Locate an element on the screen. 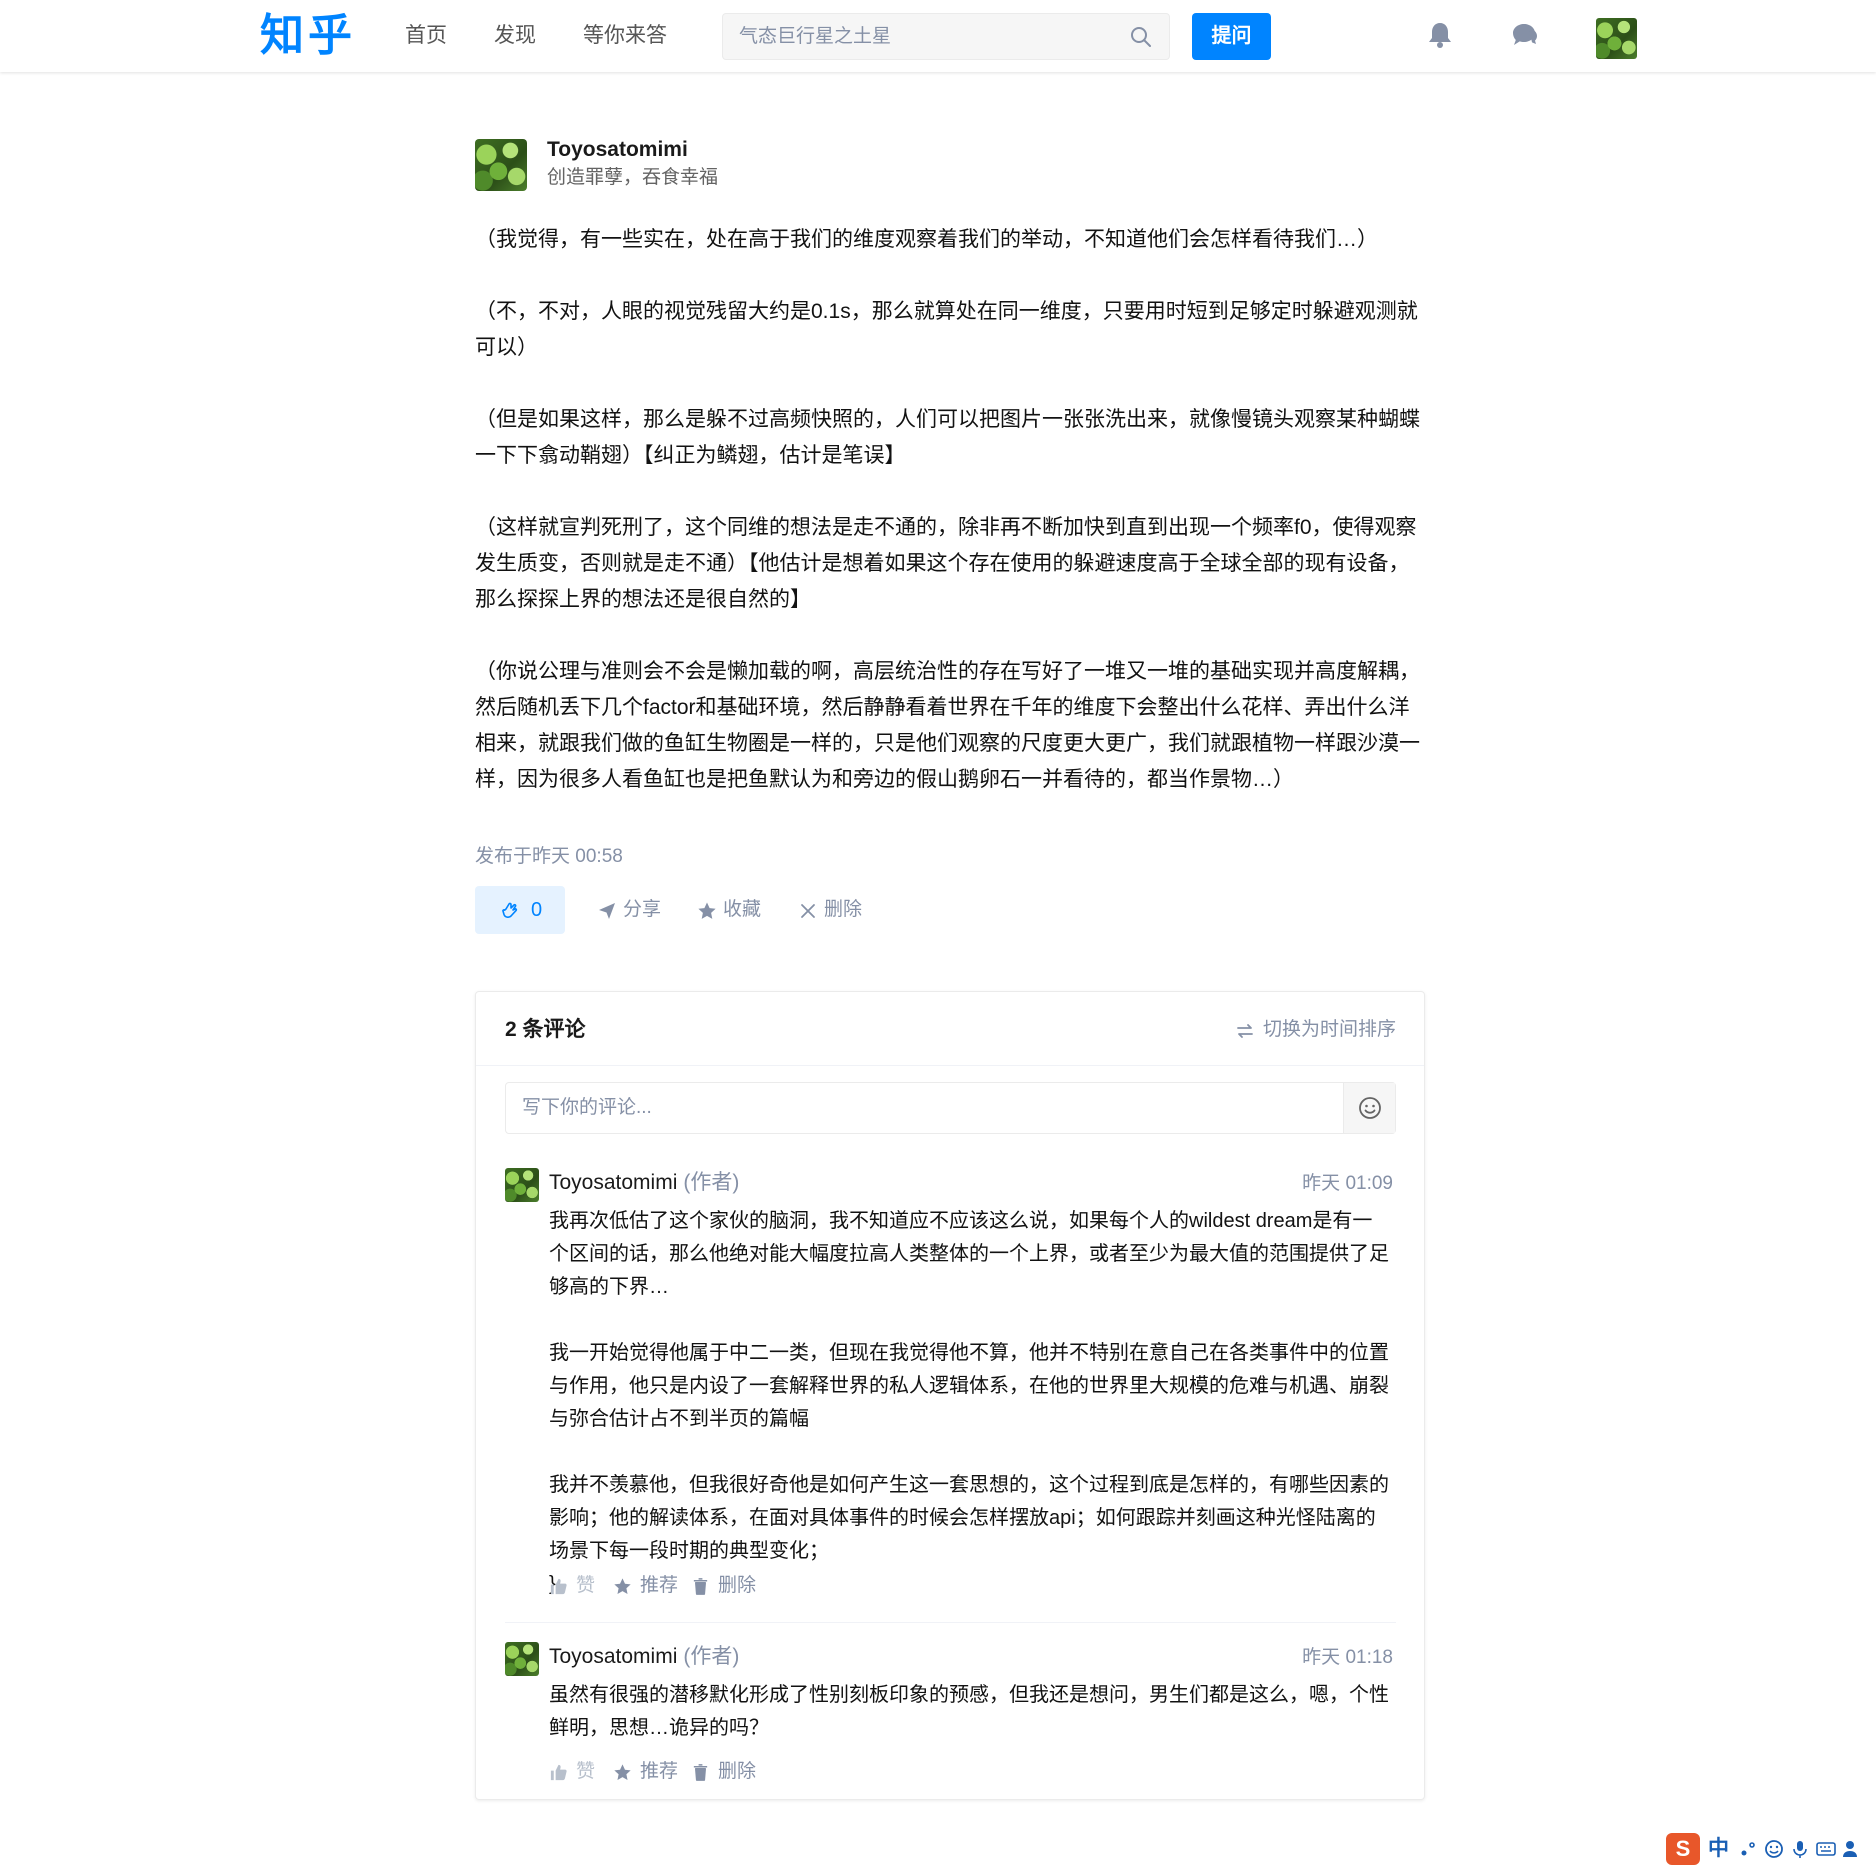  nav-home-link: 首页 is located at coordinates (426, 36).